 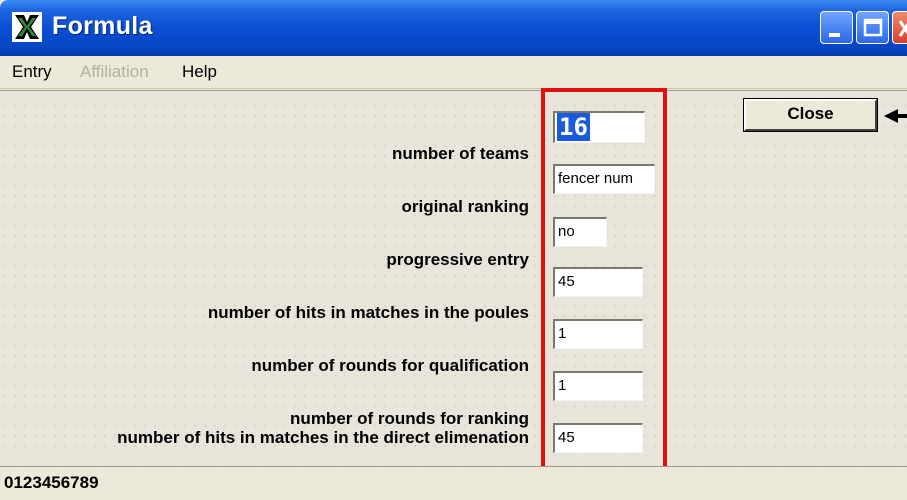 What do you see at coordinates (899, 27) in the screenshot?
I see `close-window-button` at bounding box center [899, 27].